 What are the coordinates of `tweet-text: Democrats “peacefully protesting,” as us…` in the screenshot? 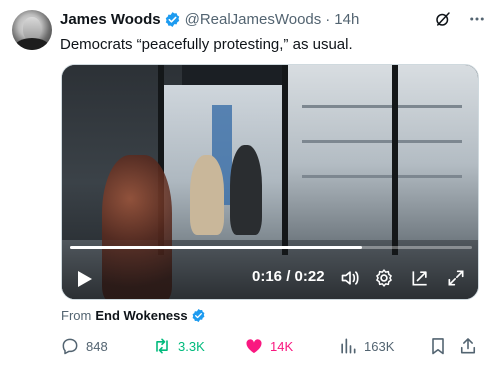 It's located at (206, 44).